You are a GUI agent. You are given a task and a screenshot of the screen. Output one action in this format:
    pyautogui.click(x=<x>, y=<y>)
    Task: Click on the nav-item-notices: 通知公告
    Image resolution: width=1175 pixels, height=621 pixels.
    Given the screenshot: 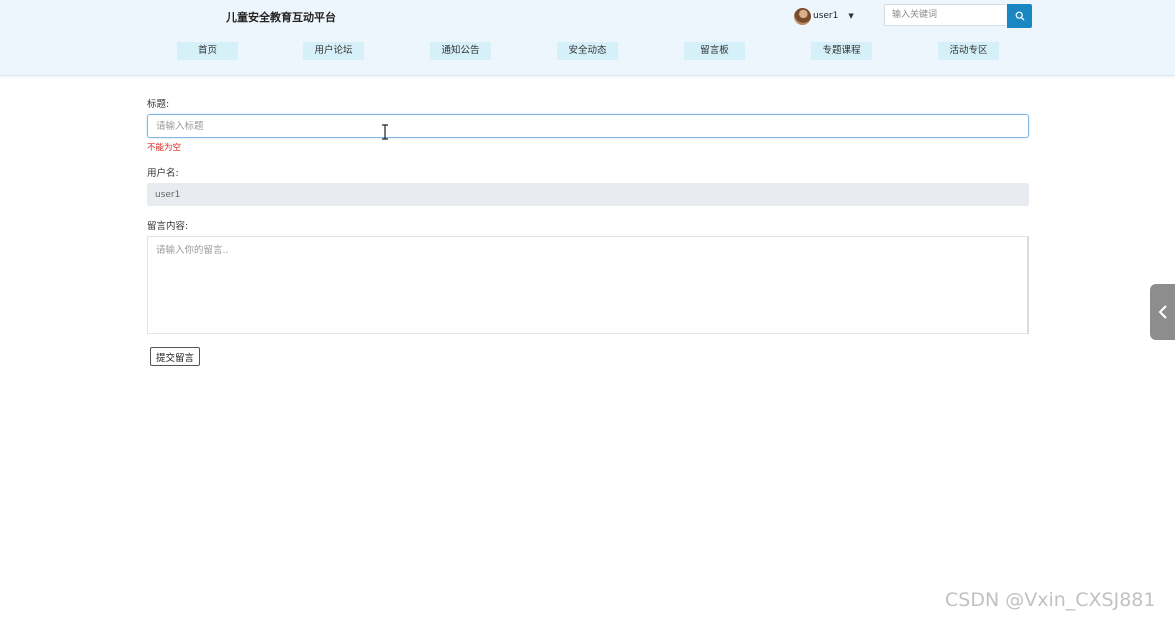 What is the action you would take?
    pyautogui.click(x=460, y=51)
    